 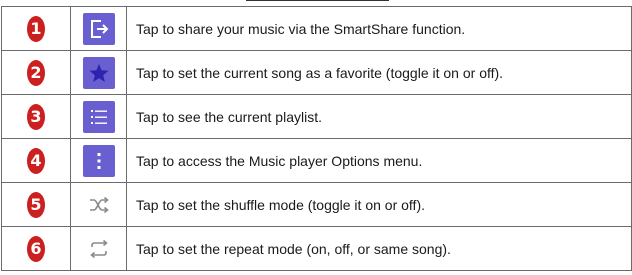 I want to click on number-cell: 6, so click(x=36, y=248).